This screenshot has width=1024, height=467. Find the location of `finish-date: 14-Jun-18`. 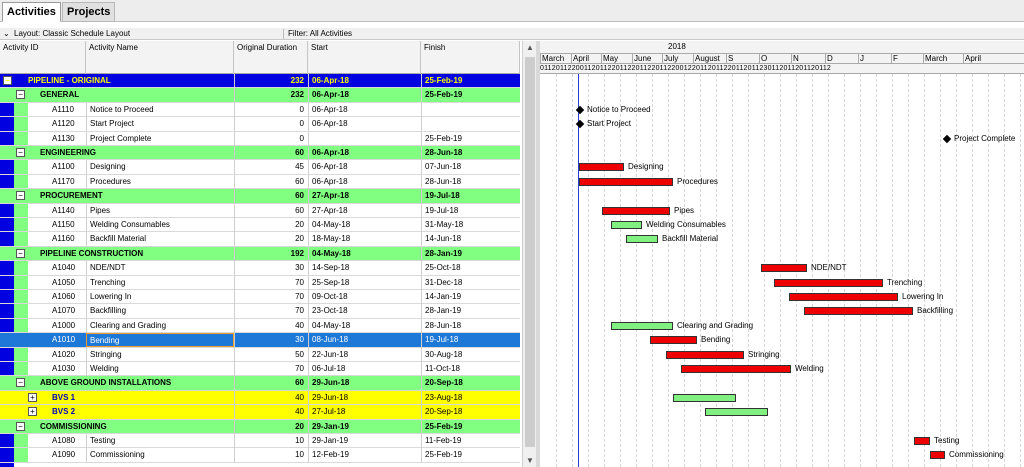

finish-date: 14-Jun-18 is located at coordinates (470, 239).